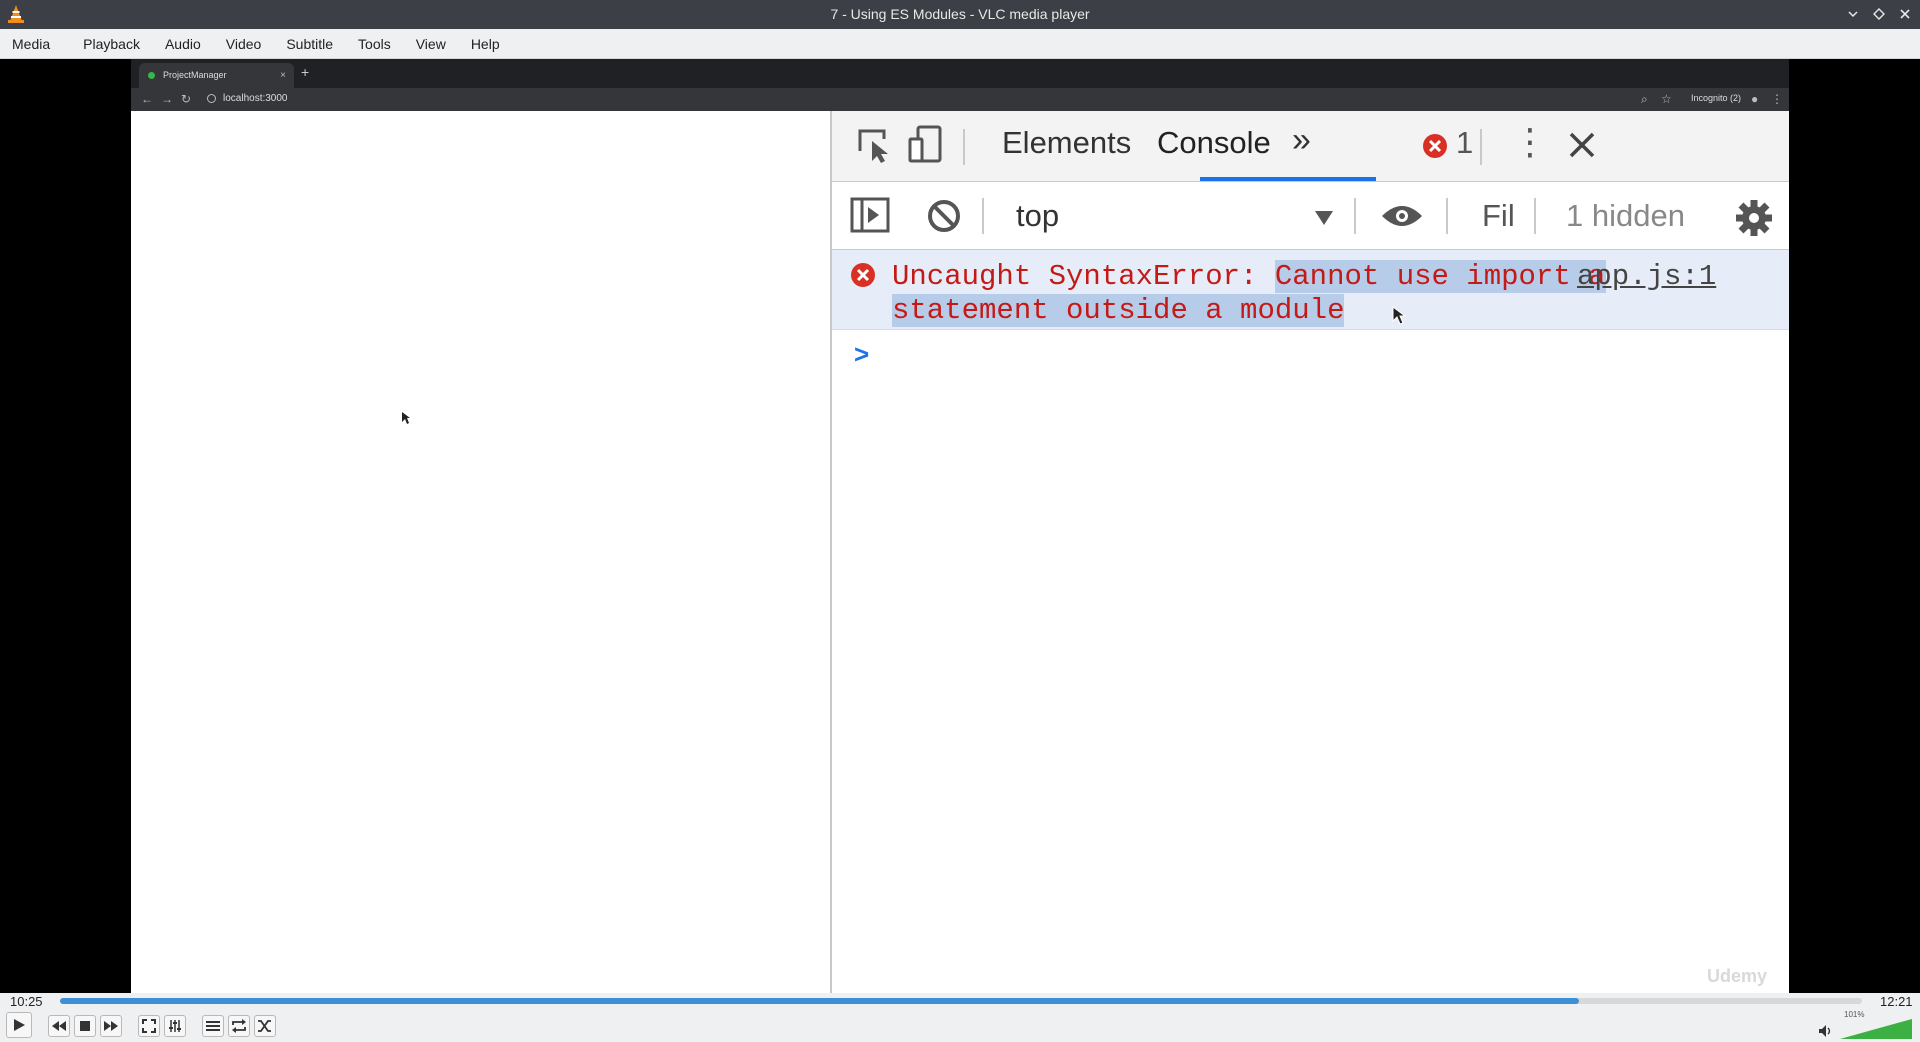  Describe the element at coordinates (1854, 1014) in the screenshot. I see `volume-percent: 101%` at that location.